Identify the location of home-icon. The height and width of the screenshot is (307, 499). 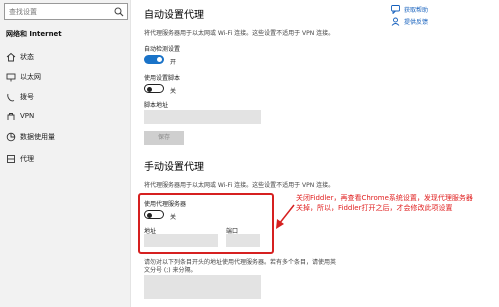
(11, 57).